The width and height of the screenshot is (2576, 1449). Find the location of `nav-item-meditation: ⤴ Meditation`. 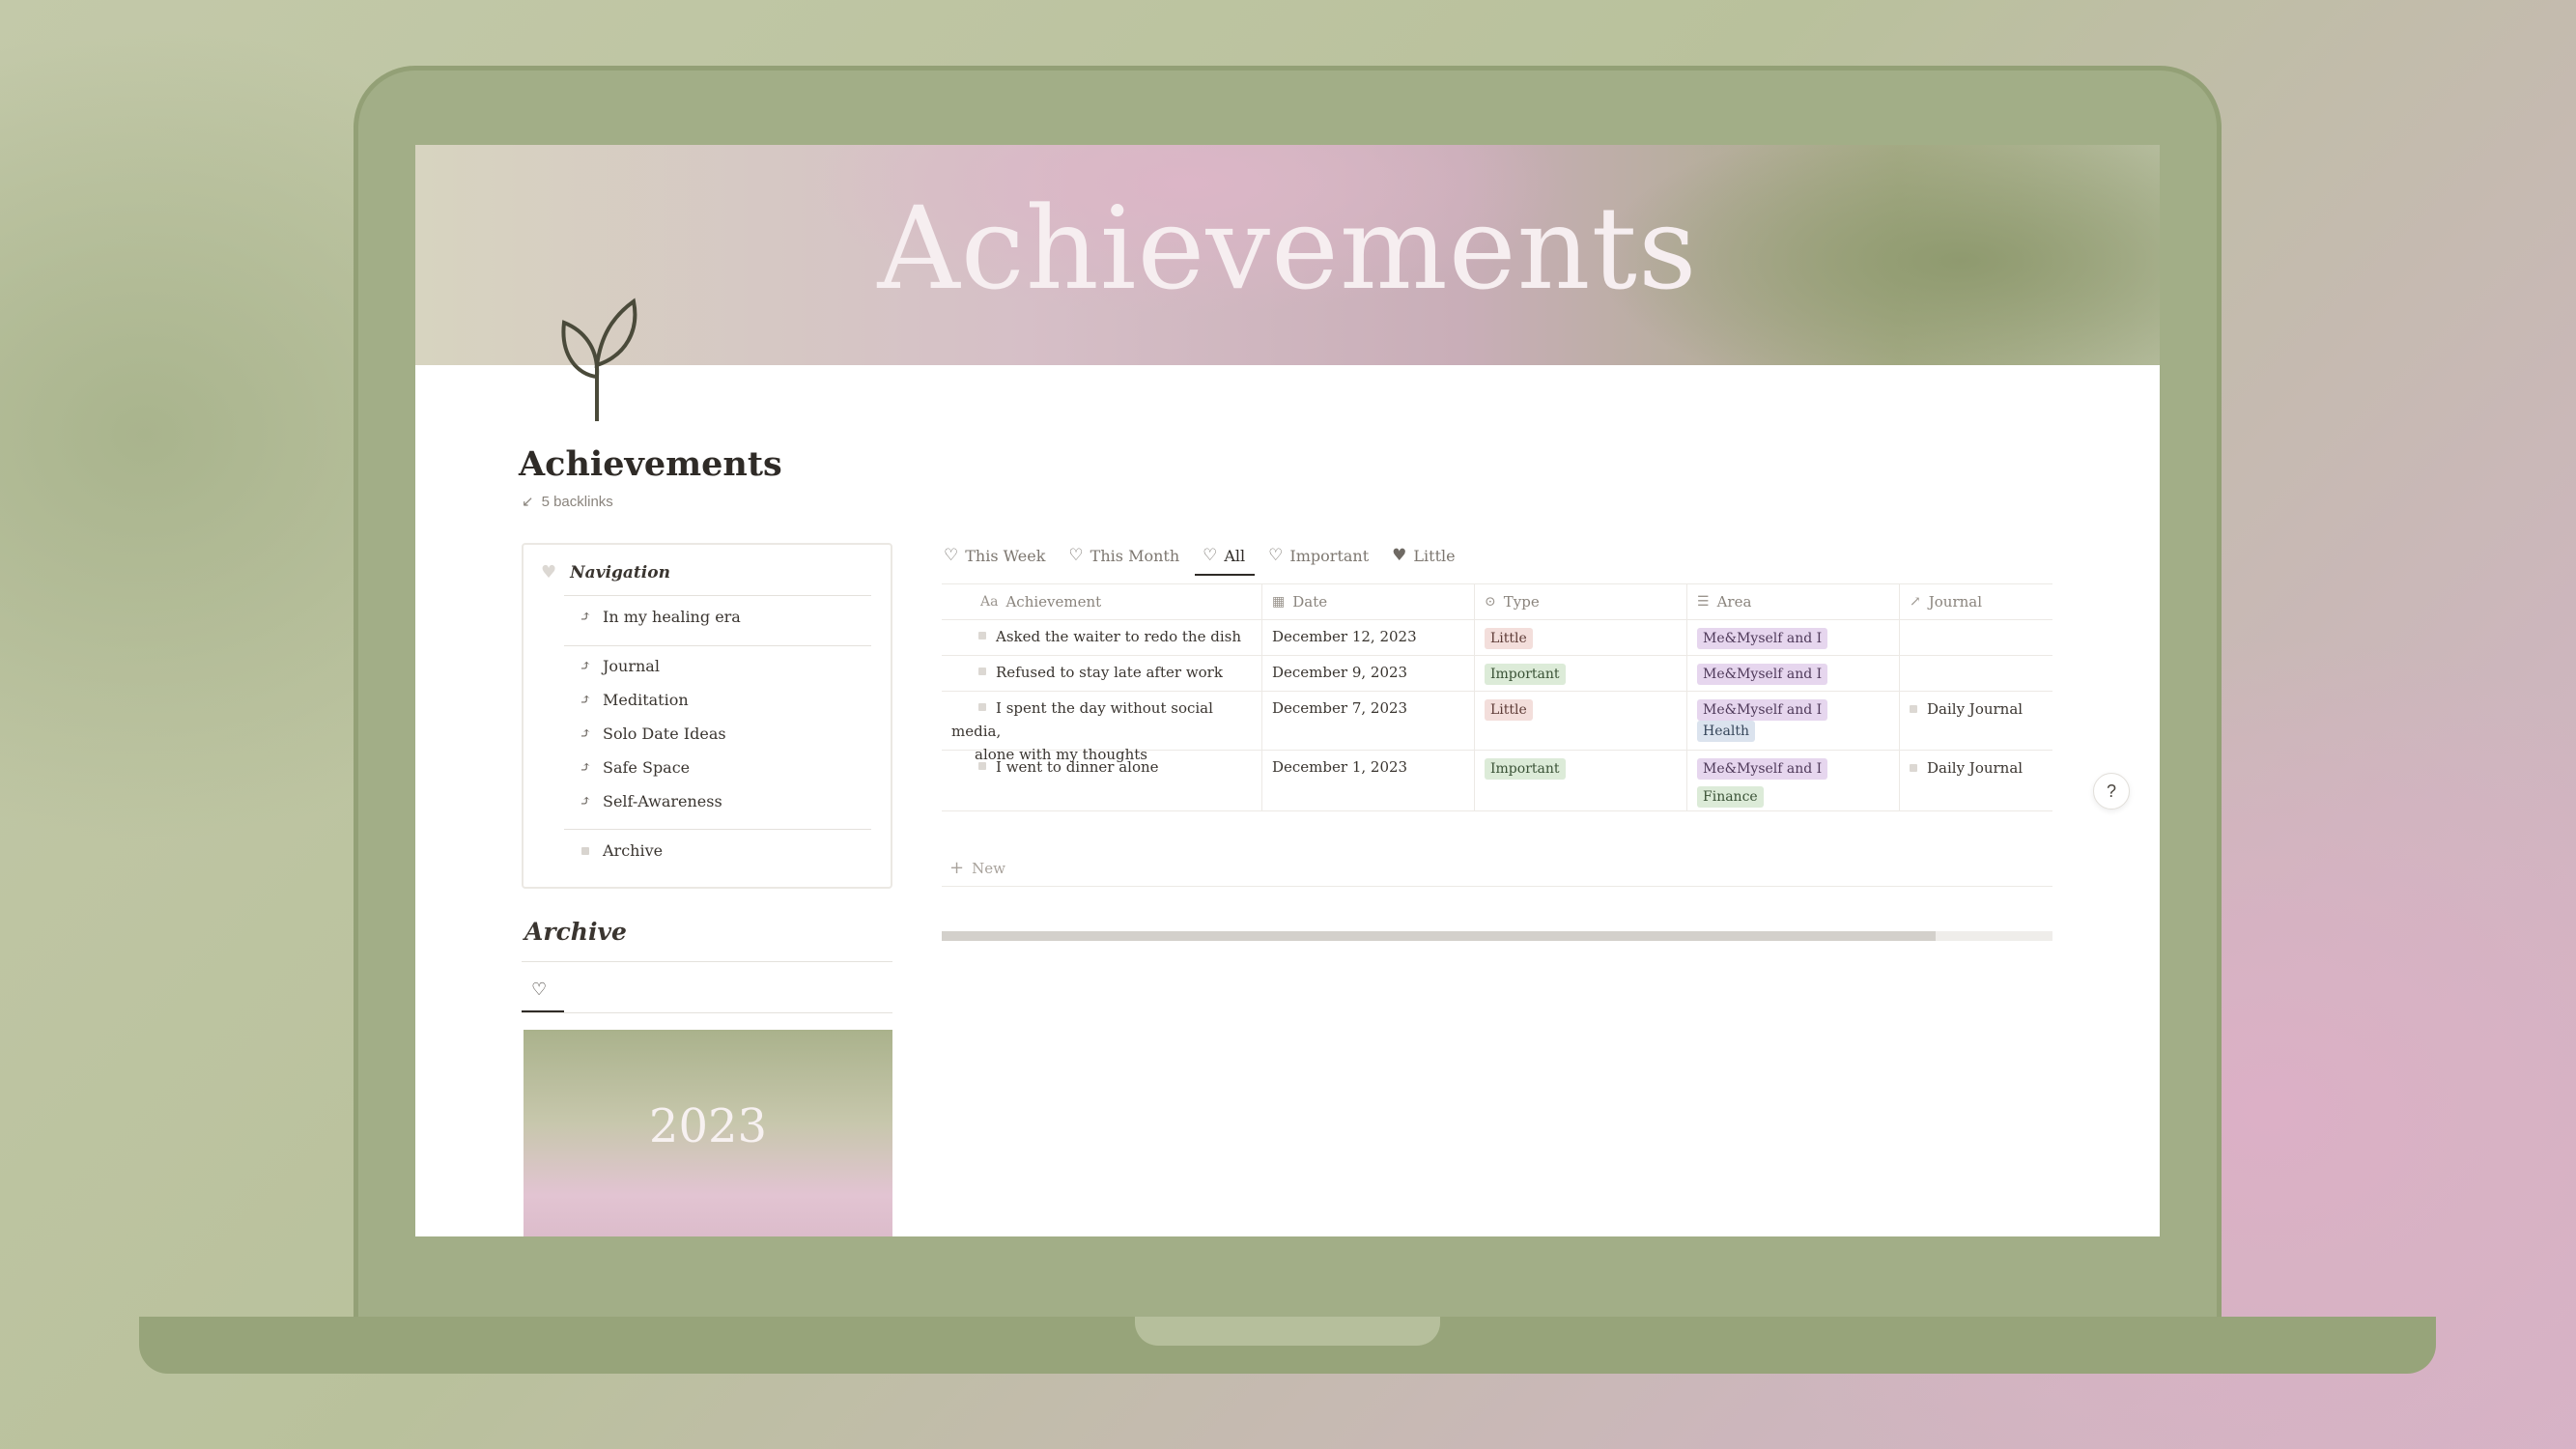

nav-item-meditation: ⤴ Meditation is located at coordinates (632, 699).